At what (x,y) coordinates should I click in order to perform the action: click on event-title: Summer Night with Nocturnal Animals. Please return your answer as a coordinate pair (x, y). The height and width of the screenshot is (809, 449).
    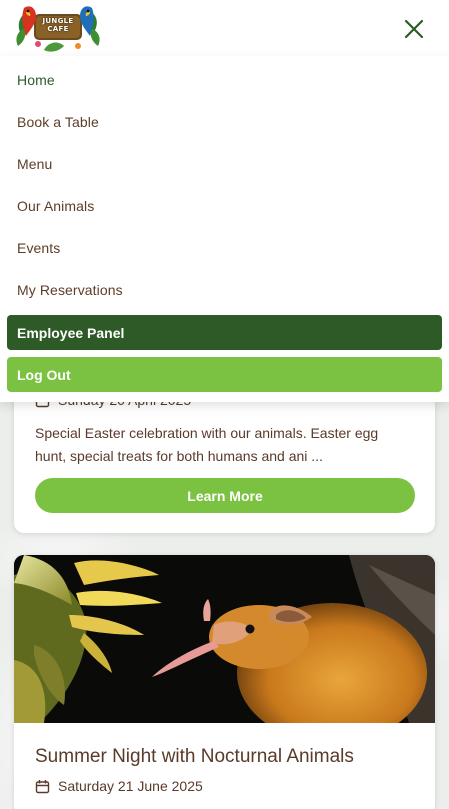
    Looking at the image, I should click on (194, 756).